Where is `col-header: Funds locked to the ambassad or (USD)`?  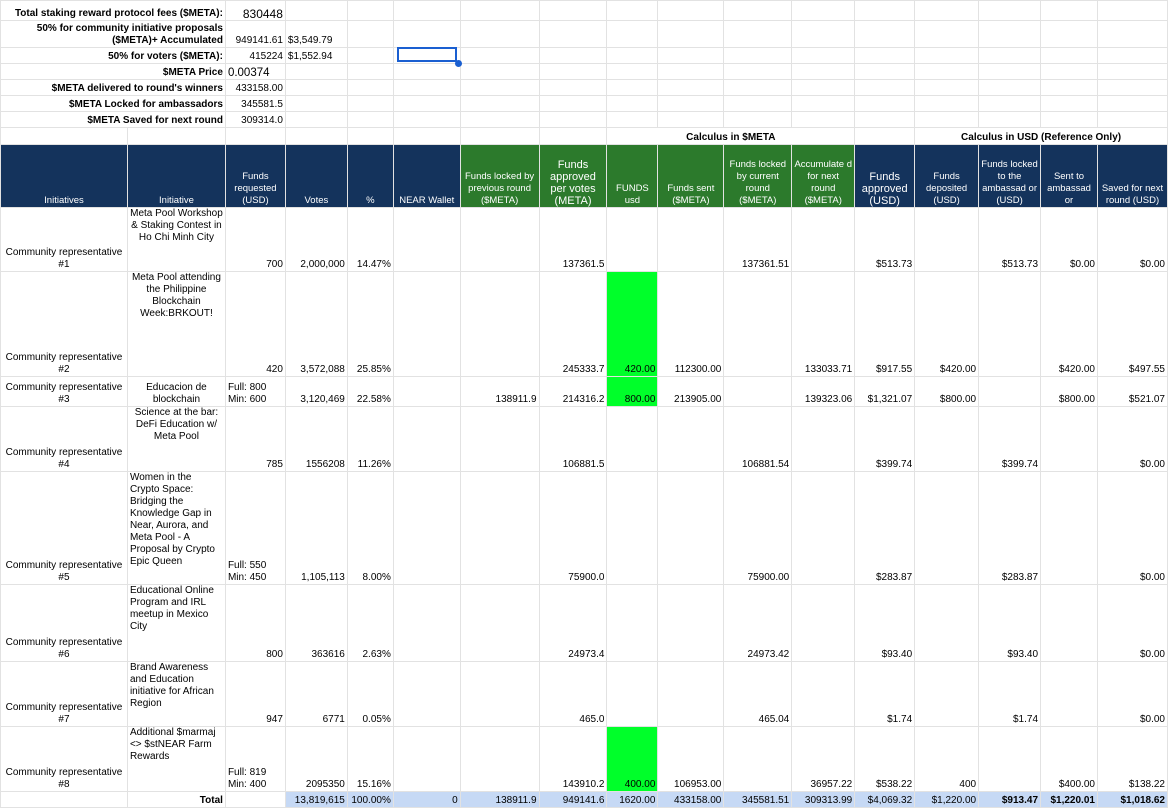
col-header: Funds locked to the ambassad or (USD) is located at coordinates (1010, 176).